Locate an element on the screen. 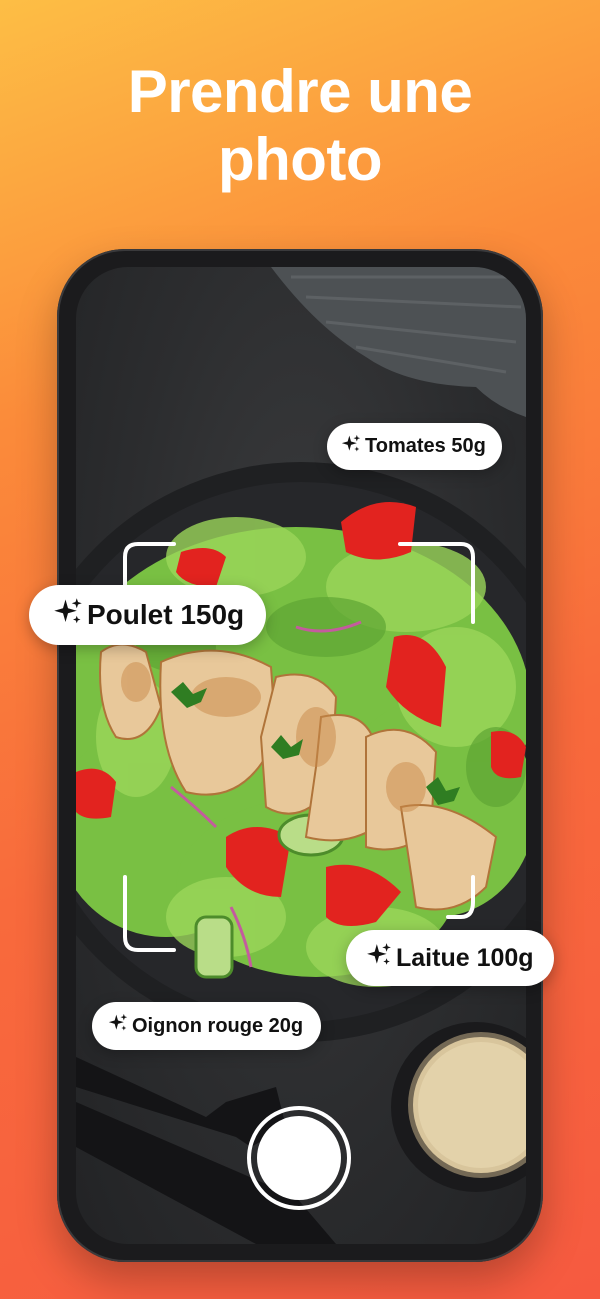 This screenshot has height=1299, width=600. ingredient-tag-tomates: Tomates 50g is located at coordinates (414, 446).